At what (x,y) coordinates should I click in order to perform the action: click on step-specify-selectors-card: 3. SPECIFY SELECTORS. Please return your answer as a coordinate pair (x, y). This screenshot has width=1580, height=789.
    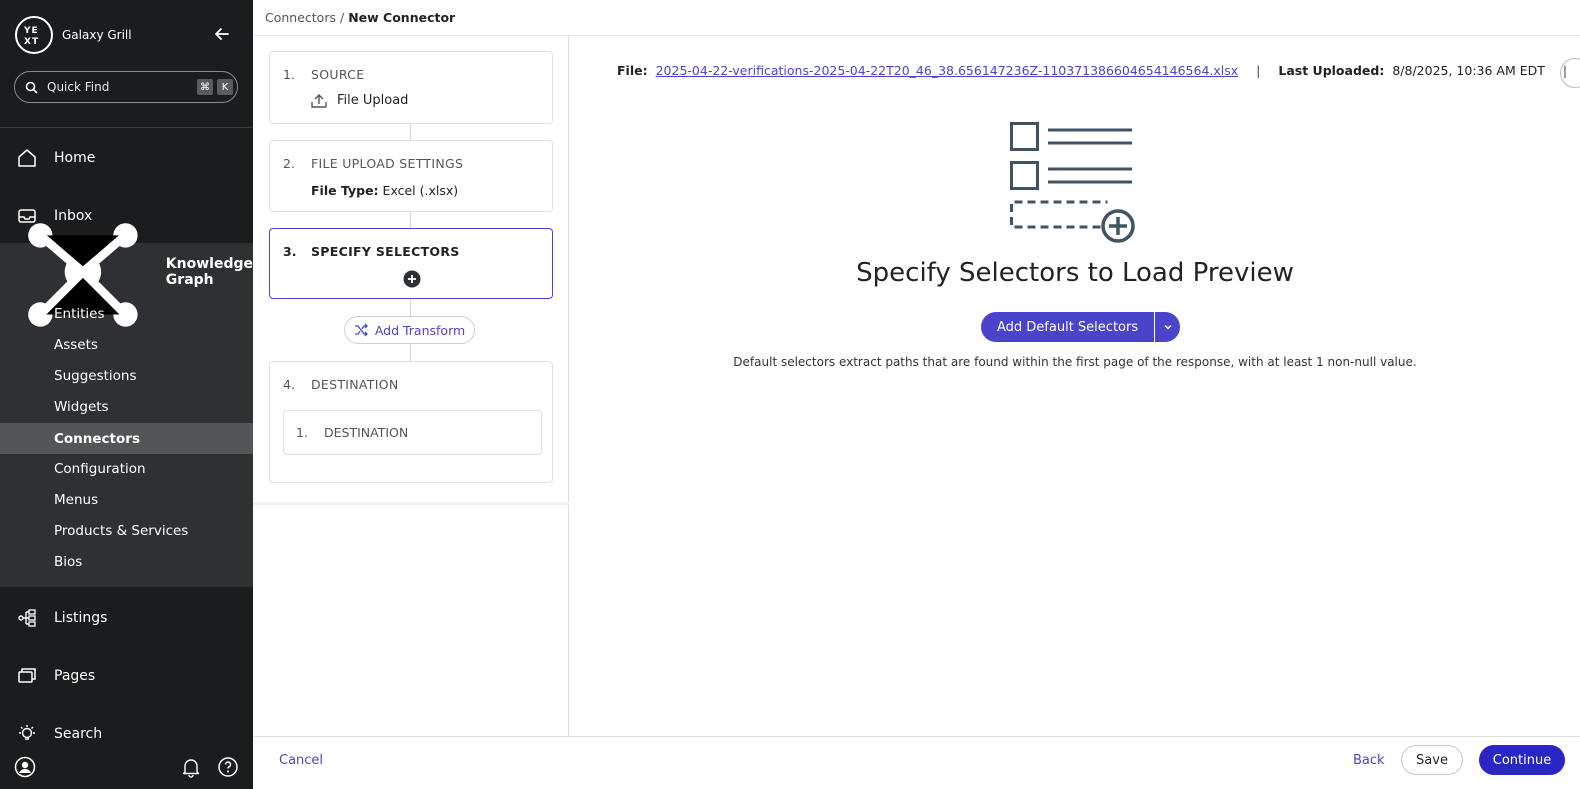
    Looking at the image, I should click on (411, 263).